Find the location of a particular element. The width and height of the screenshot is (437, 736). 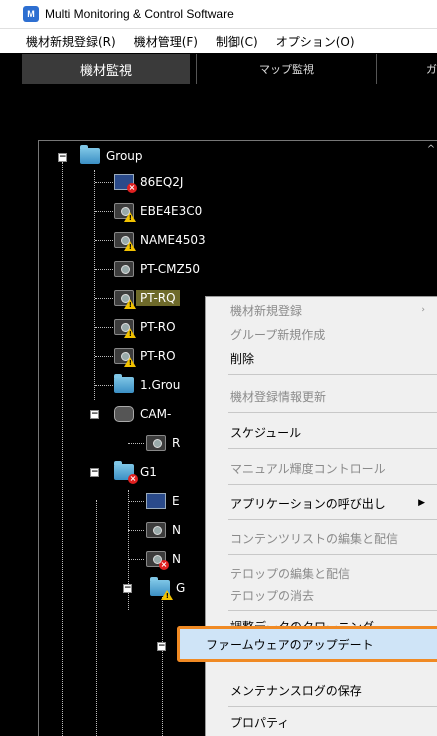

menu-bar: 機材新規登録(R) 機材管理(F) 制御(C) オプション(O) is located at coordinates (218, 41).